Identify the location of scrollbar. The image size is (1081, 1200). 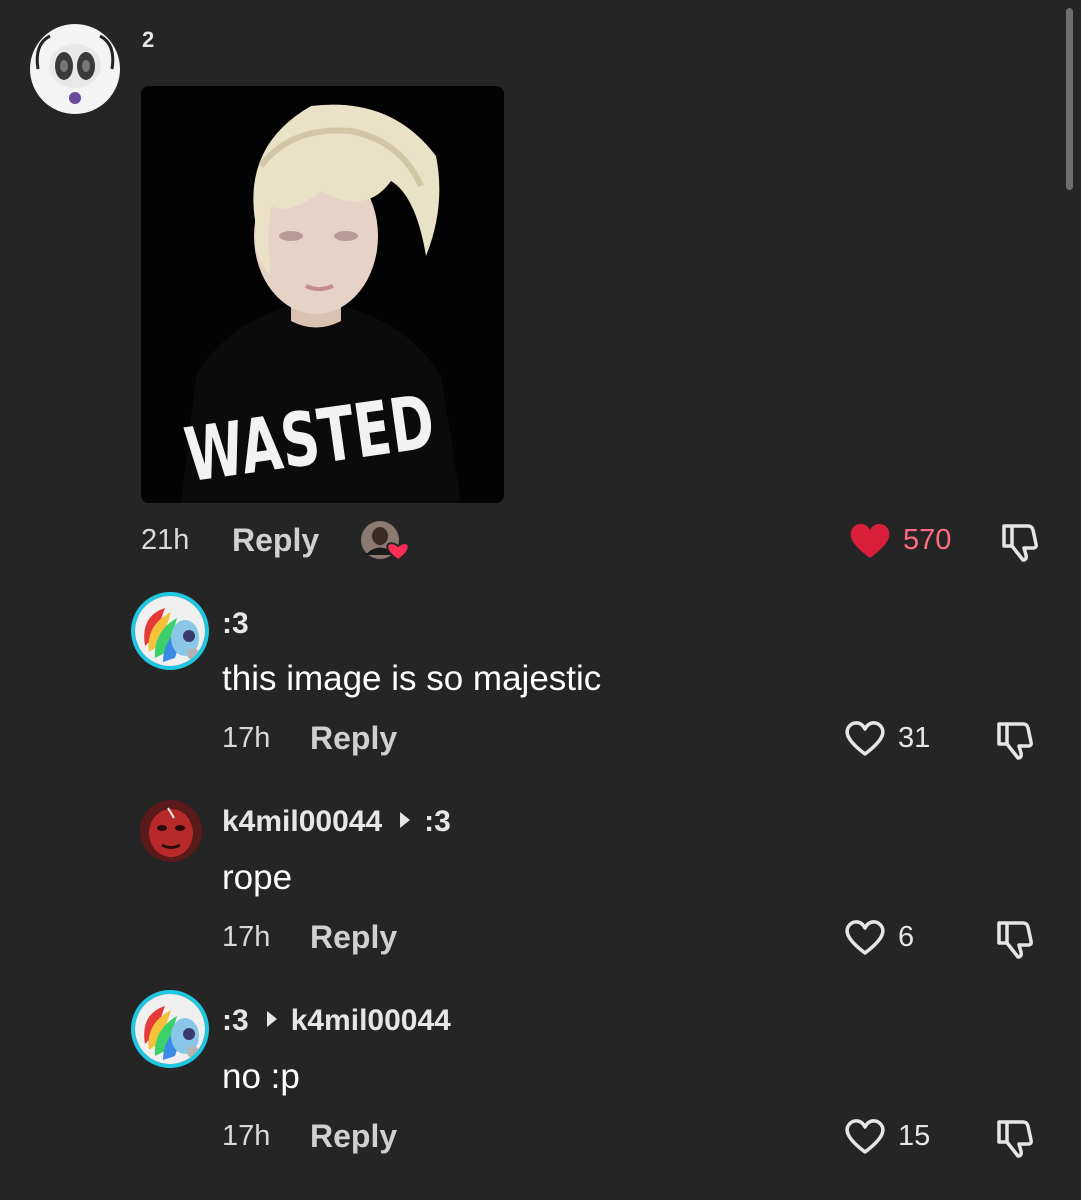
(1069, 99).